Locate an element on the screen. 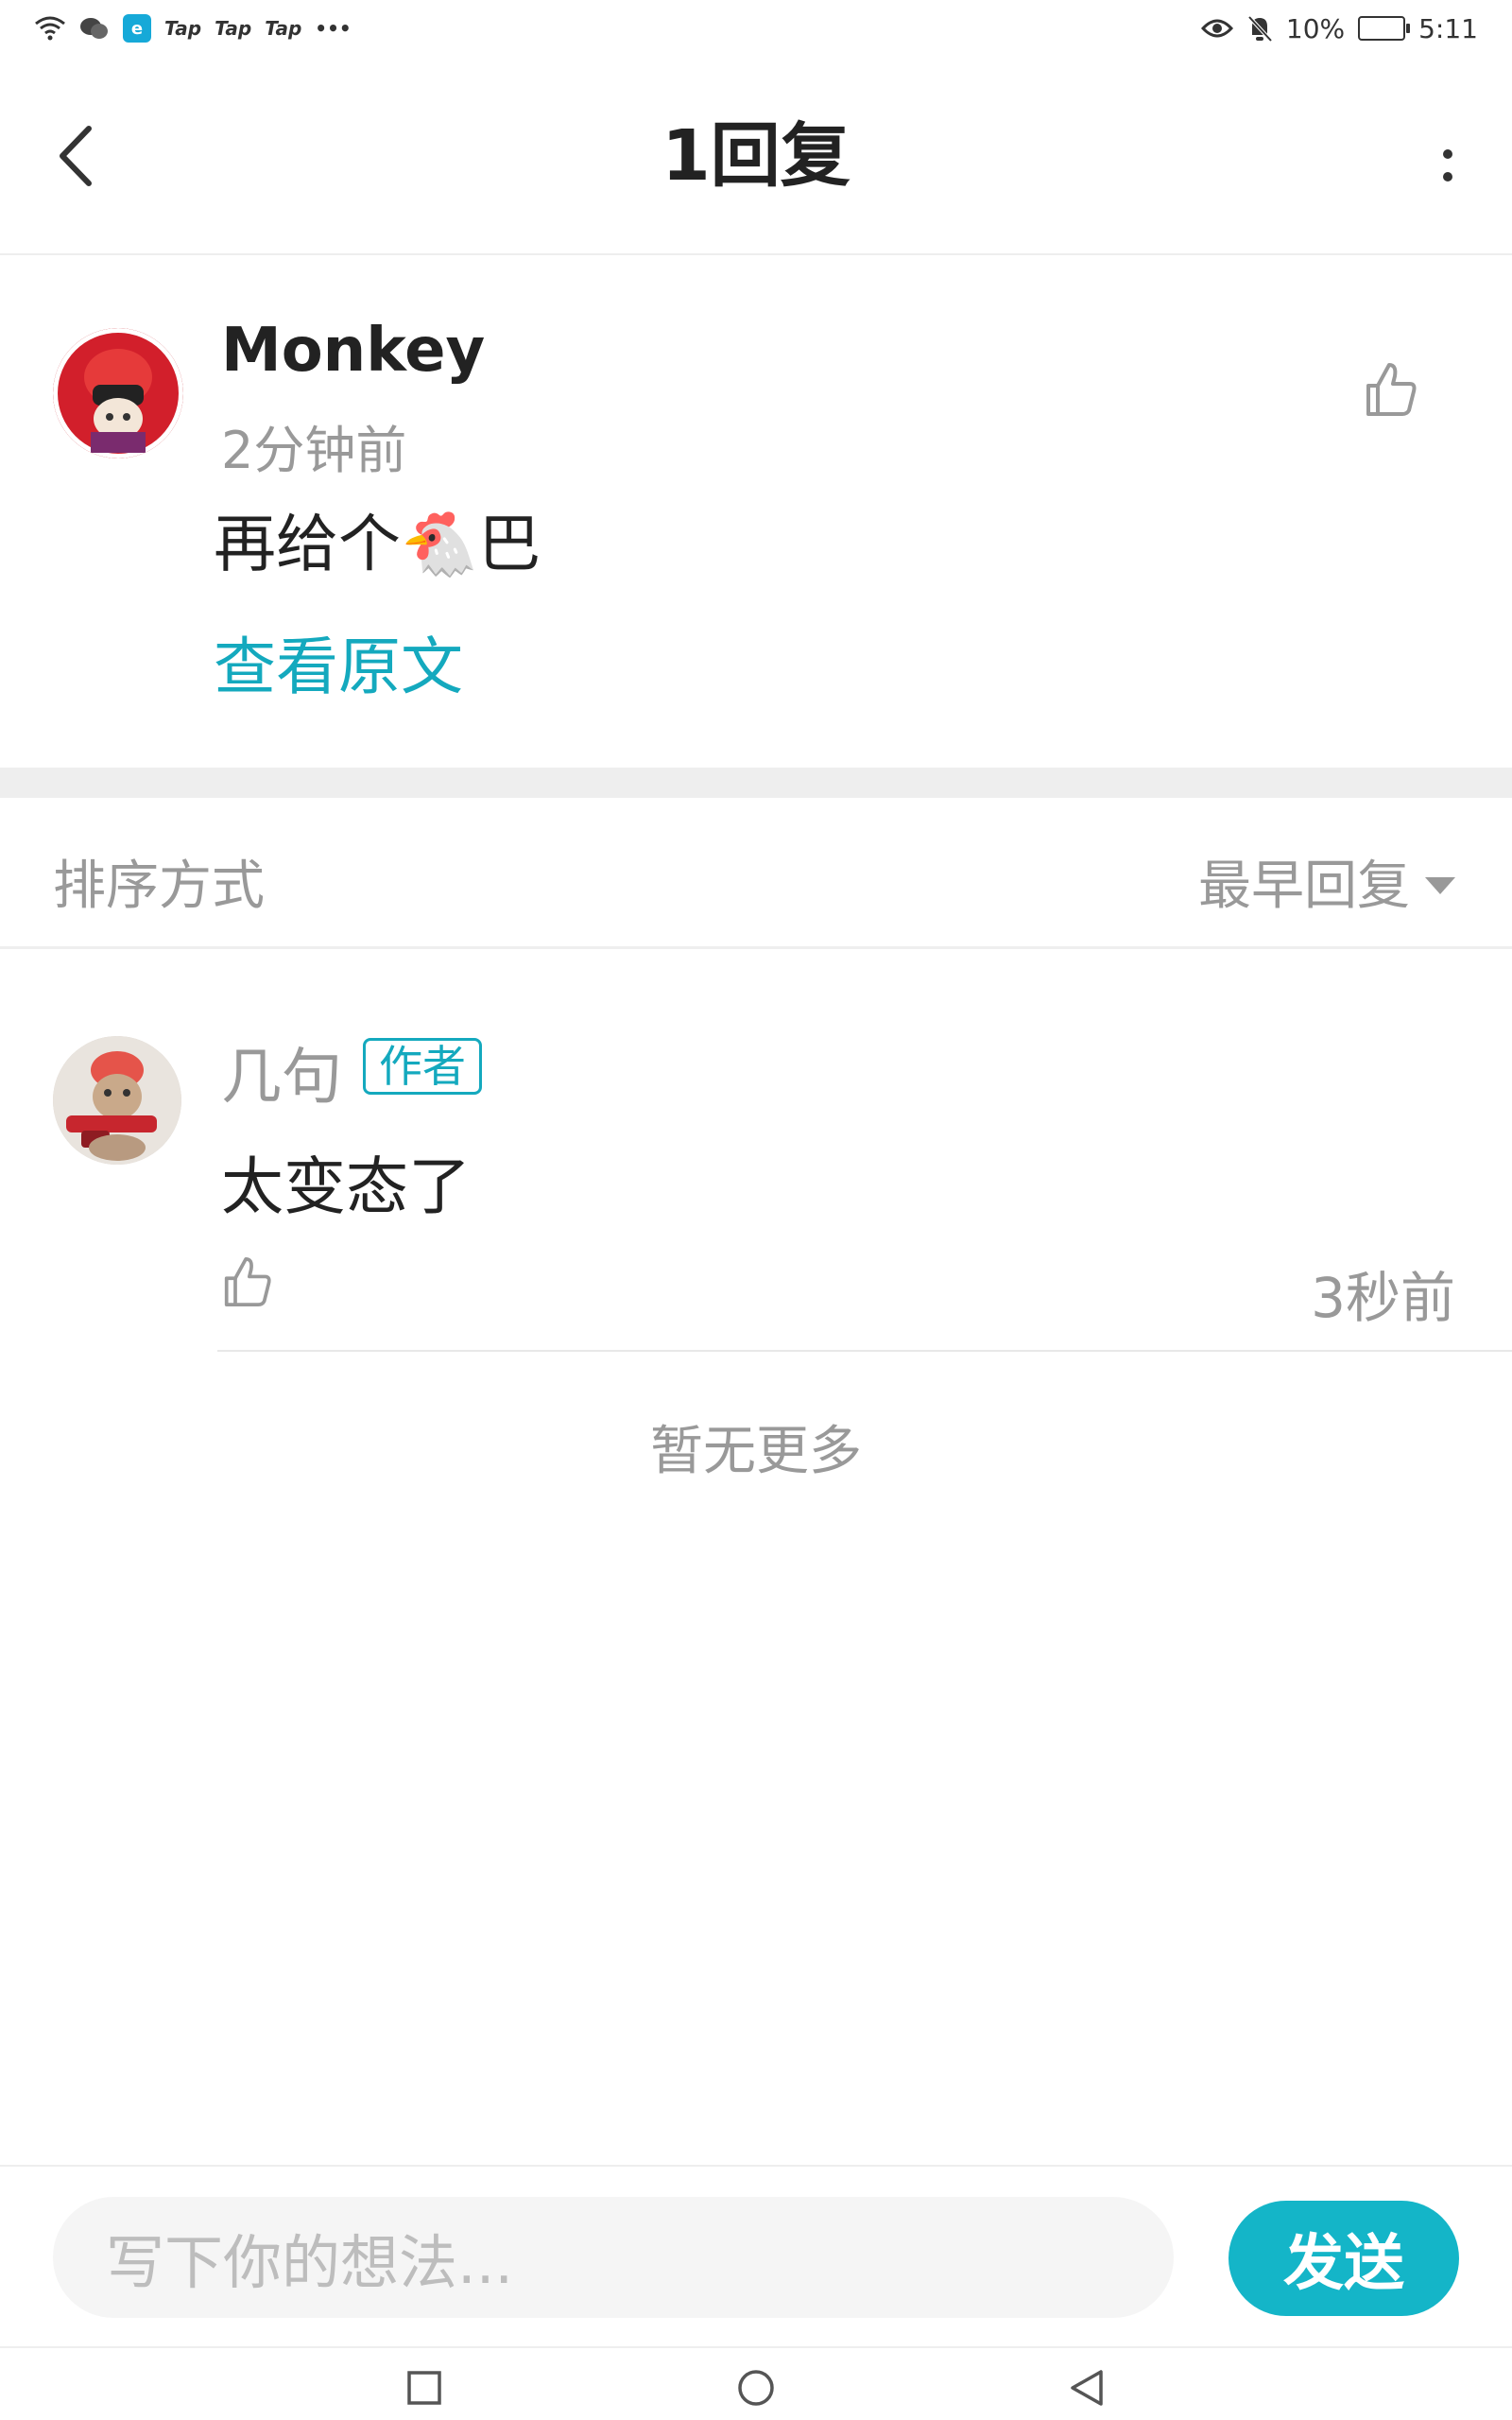 Image resolution: width=1512 pixels, height=2420 pixels. post-like-button is located at coordinates (1391, 389).